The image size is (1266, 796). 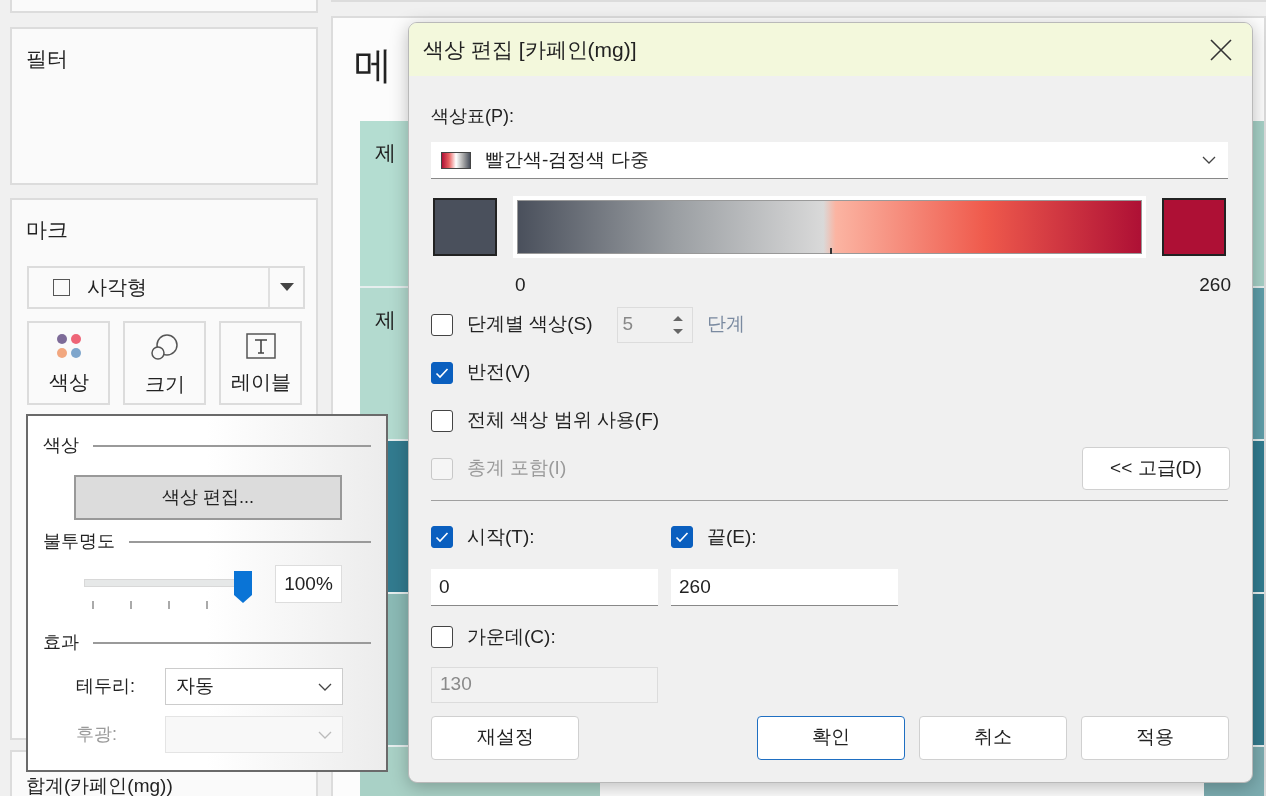 What do you see at coordinates (166, 287) in the screenshot?
I see `mark-type-dropdown: 사각형` at bounding box center [166, 287].